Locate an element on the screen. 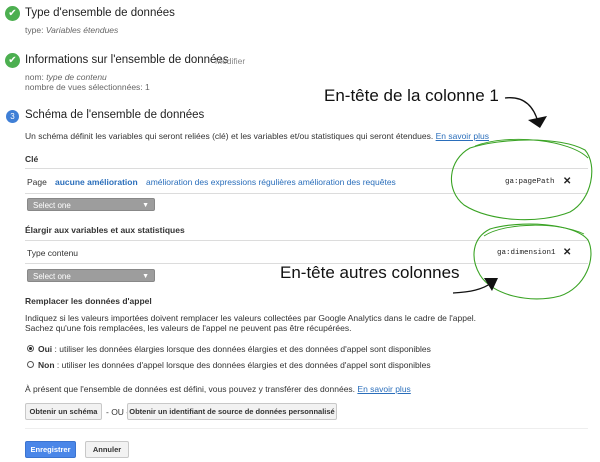  step3-title: Schéma de l'ensemble de données is located at coordinates (115, 115).